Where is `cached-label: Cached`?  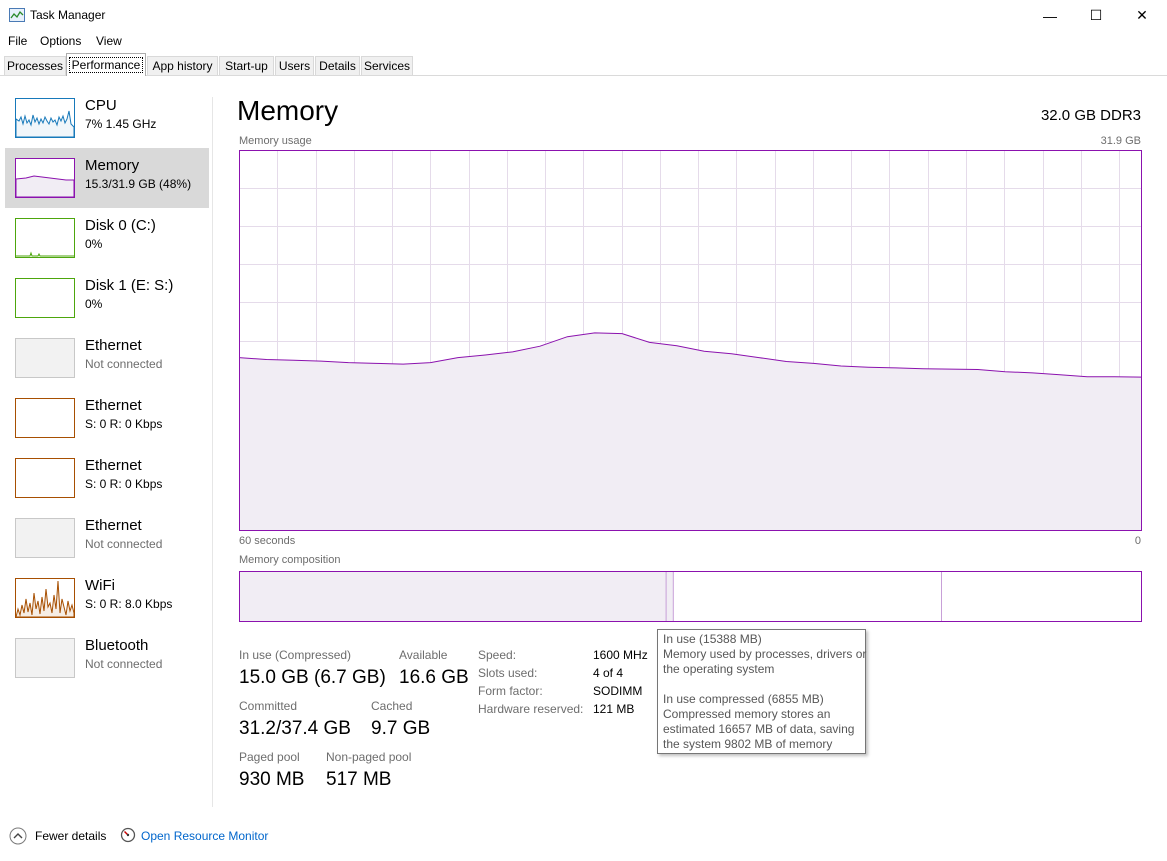 cached-label: Cached is located at coordinates (392, 706).